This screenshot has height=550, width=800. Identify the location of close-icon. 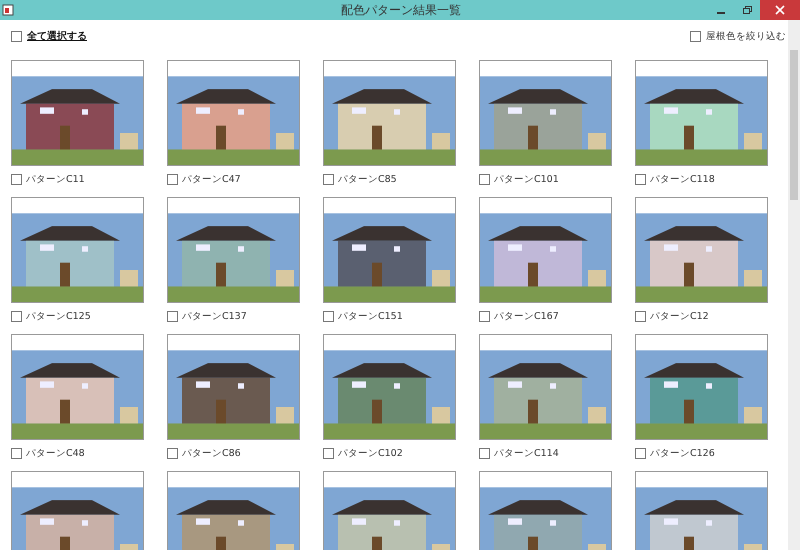
(780, 10).